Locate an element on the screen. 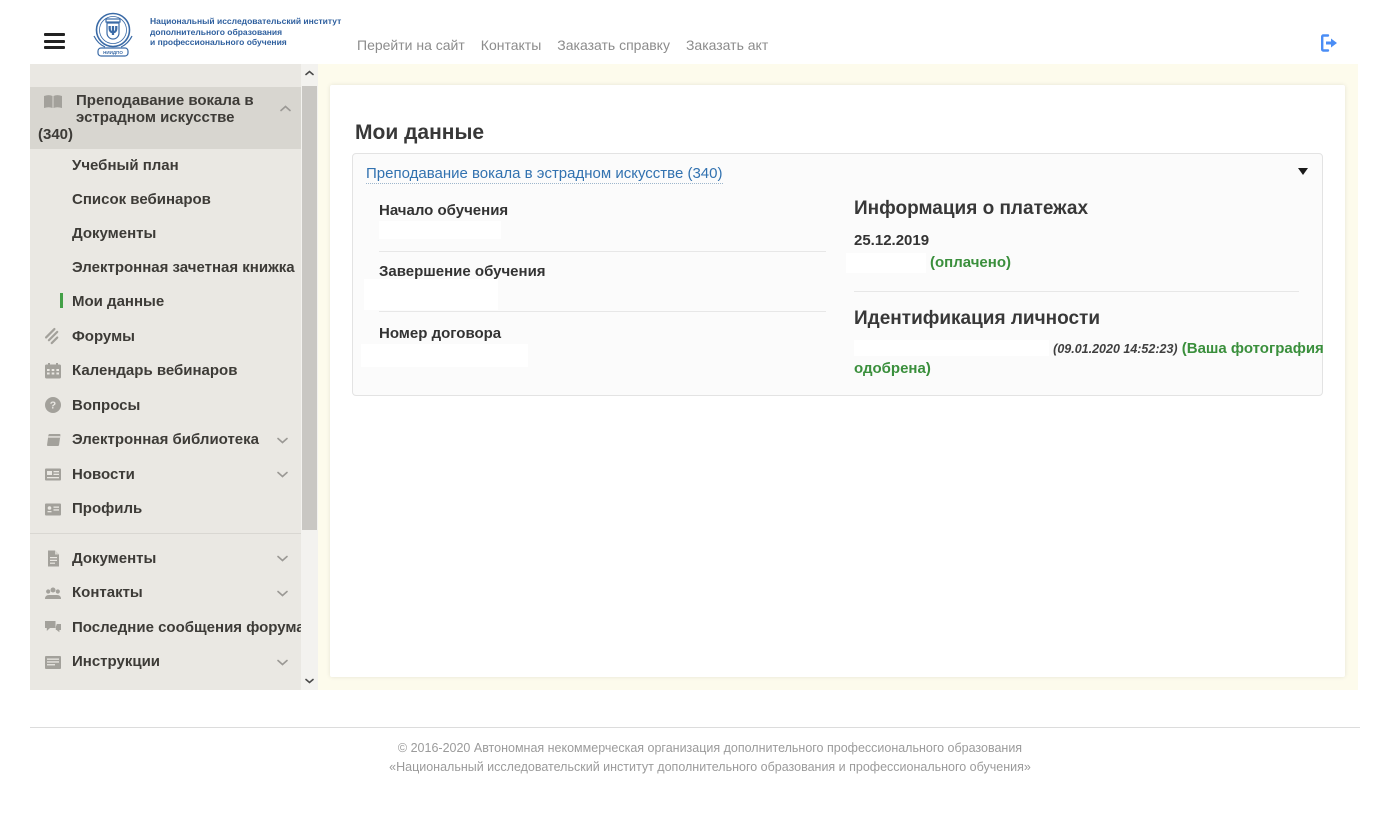 The image size is (1390, 830). sidebar-item-forums: Форумы is located at coordinates (165, 336).